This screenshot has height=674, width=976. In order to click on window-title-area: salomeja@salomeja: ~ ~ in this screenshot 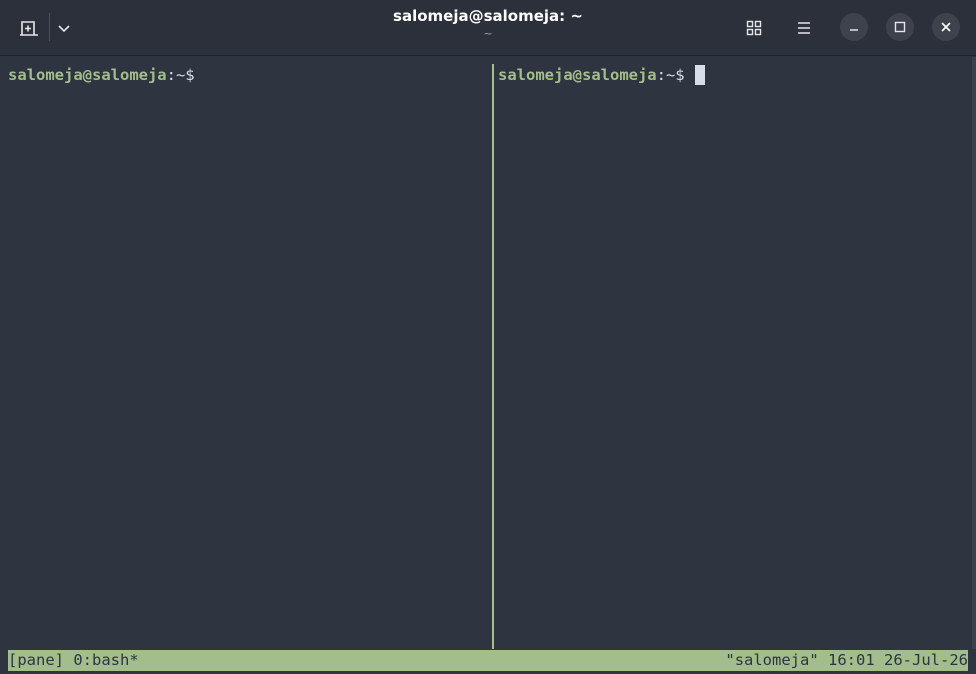, I will do `click(488, 23)`.